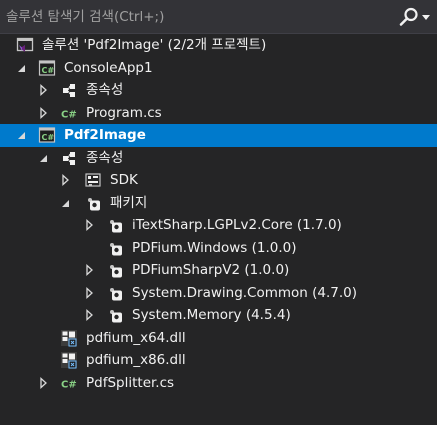 This screenshot has width=437, height=425. What do you see at coordinates (218, 158) in the screenshot?
I see `tree-item-dependencies-pdf2image: 종속성` at bounding box center [218, 158].